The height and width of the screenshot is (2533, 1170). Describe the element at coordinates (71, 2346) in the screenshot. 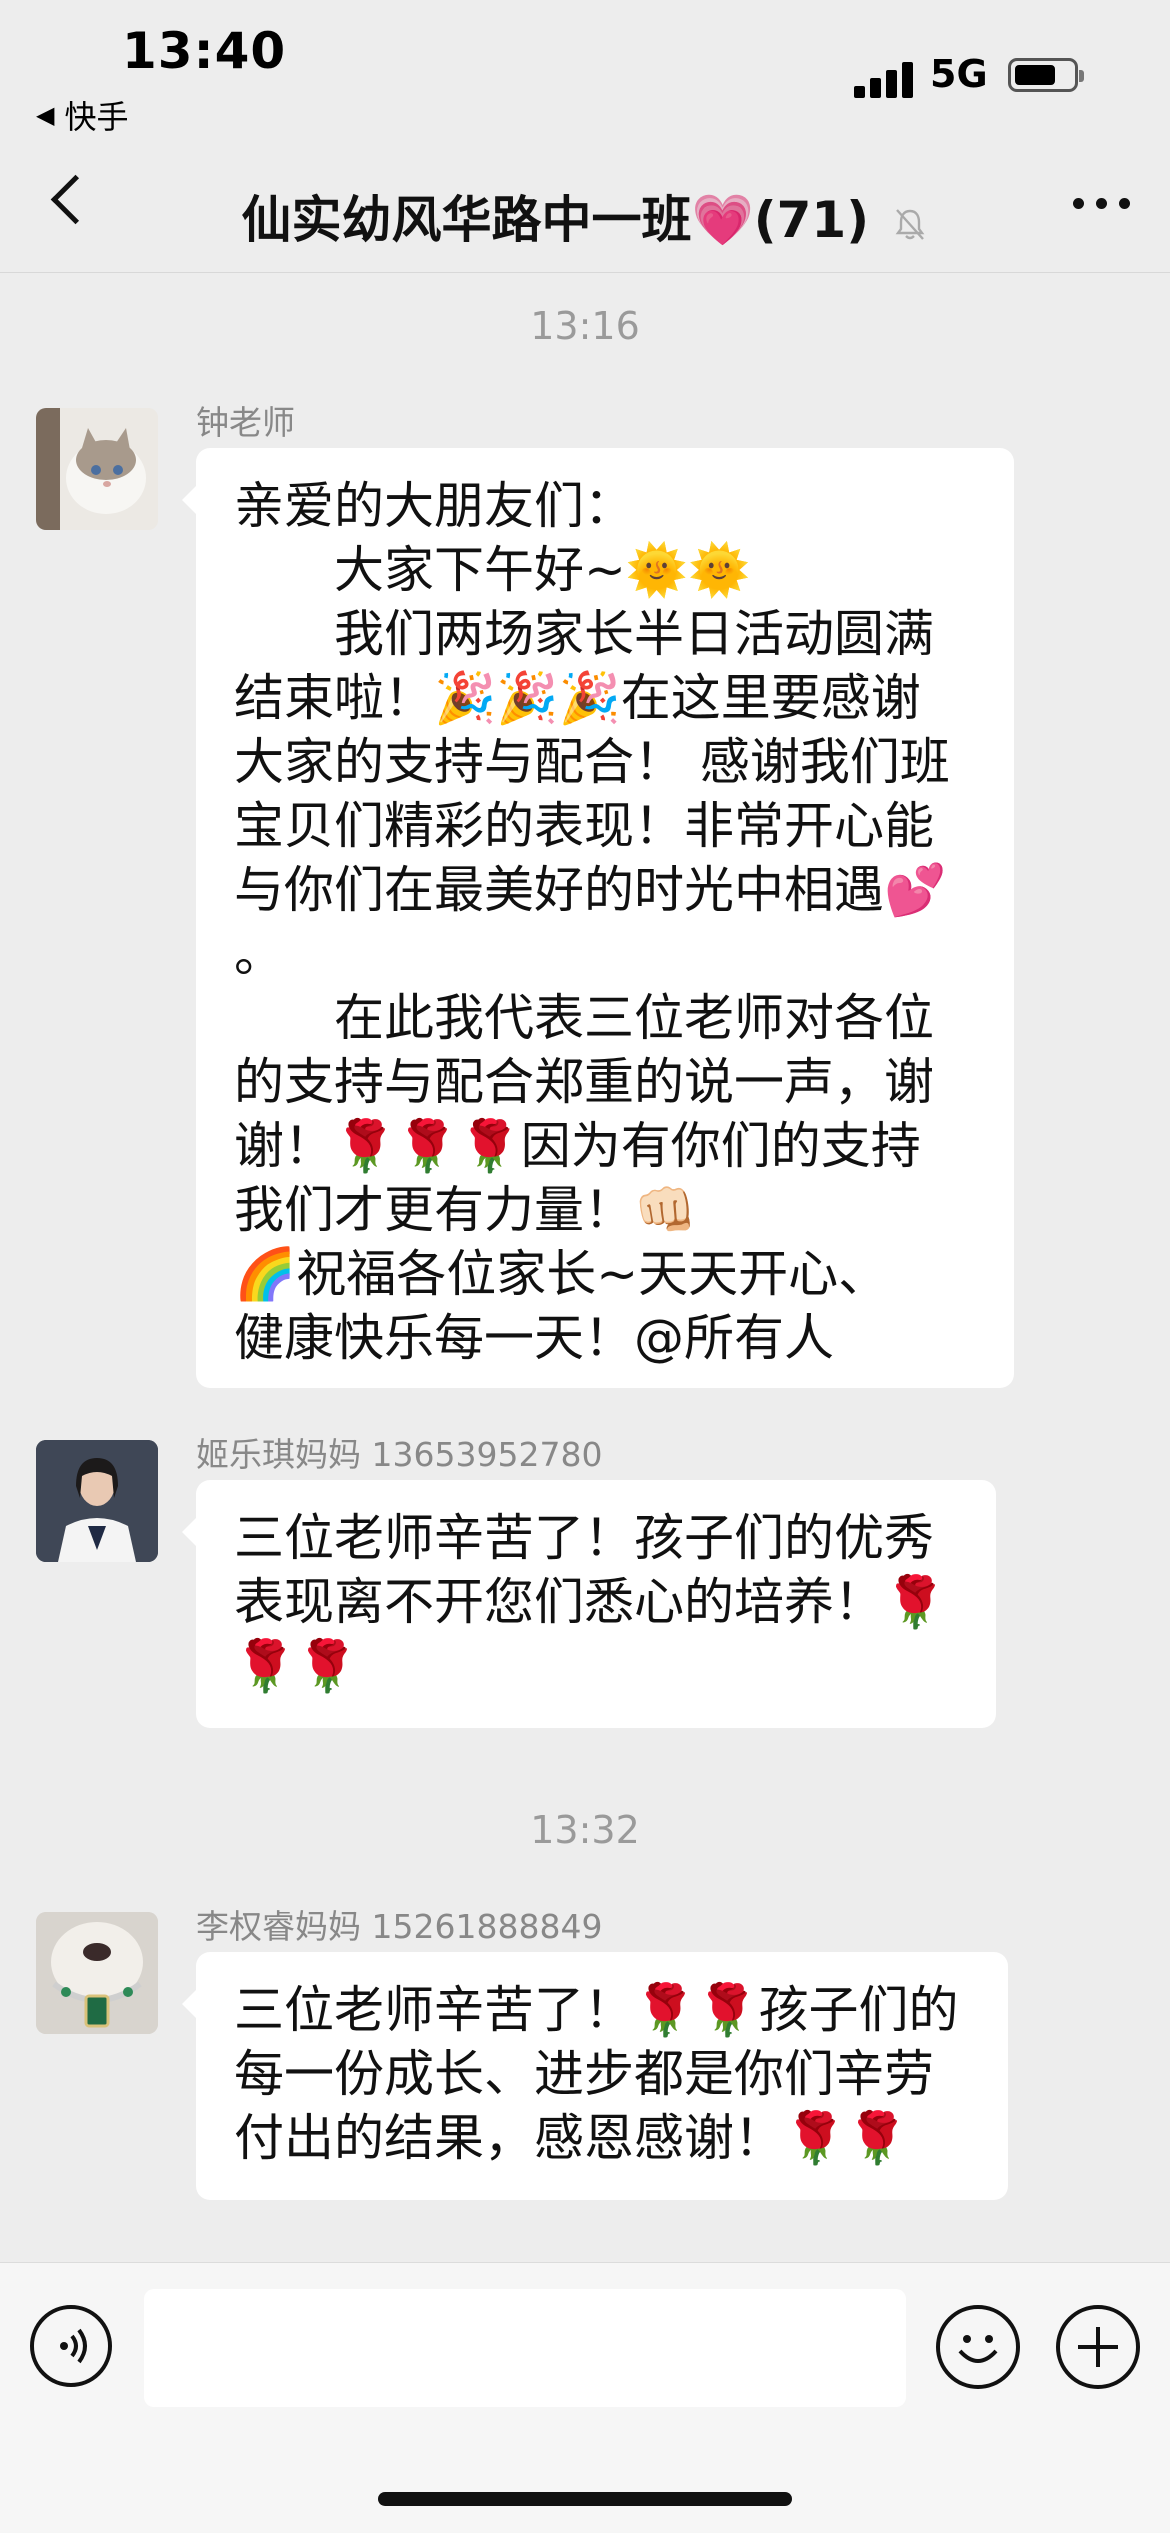

I see `voice-icon` at that location.